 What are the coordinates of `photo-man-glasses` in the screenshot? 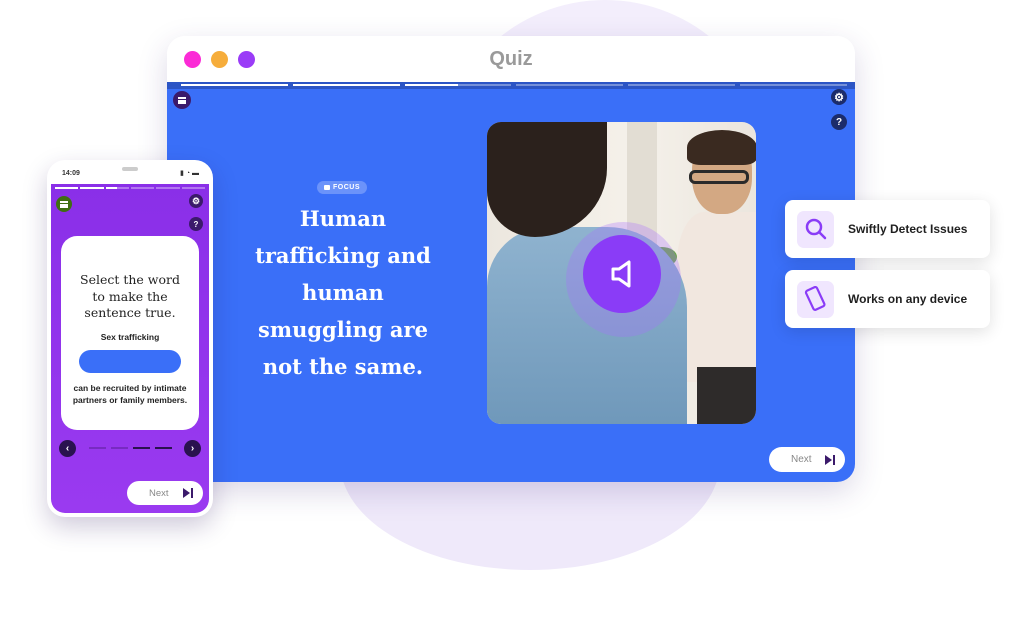 It's located at (719, 177).